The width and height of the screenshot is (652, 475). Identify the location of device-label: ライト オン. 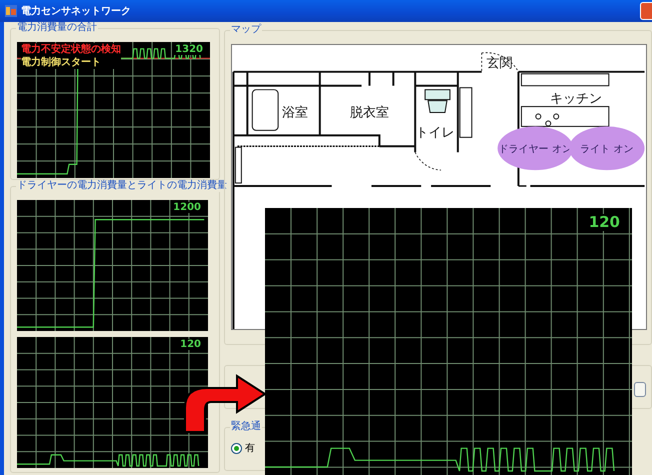
(607, 150).